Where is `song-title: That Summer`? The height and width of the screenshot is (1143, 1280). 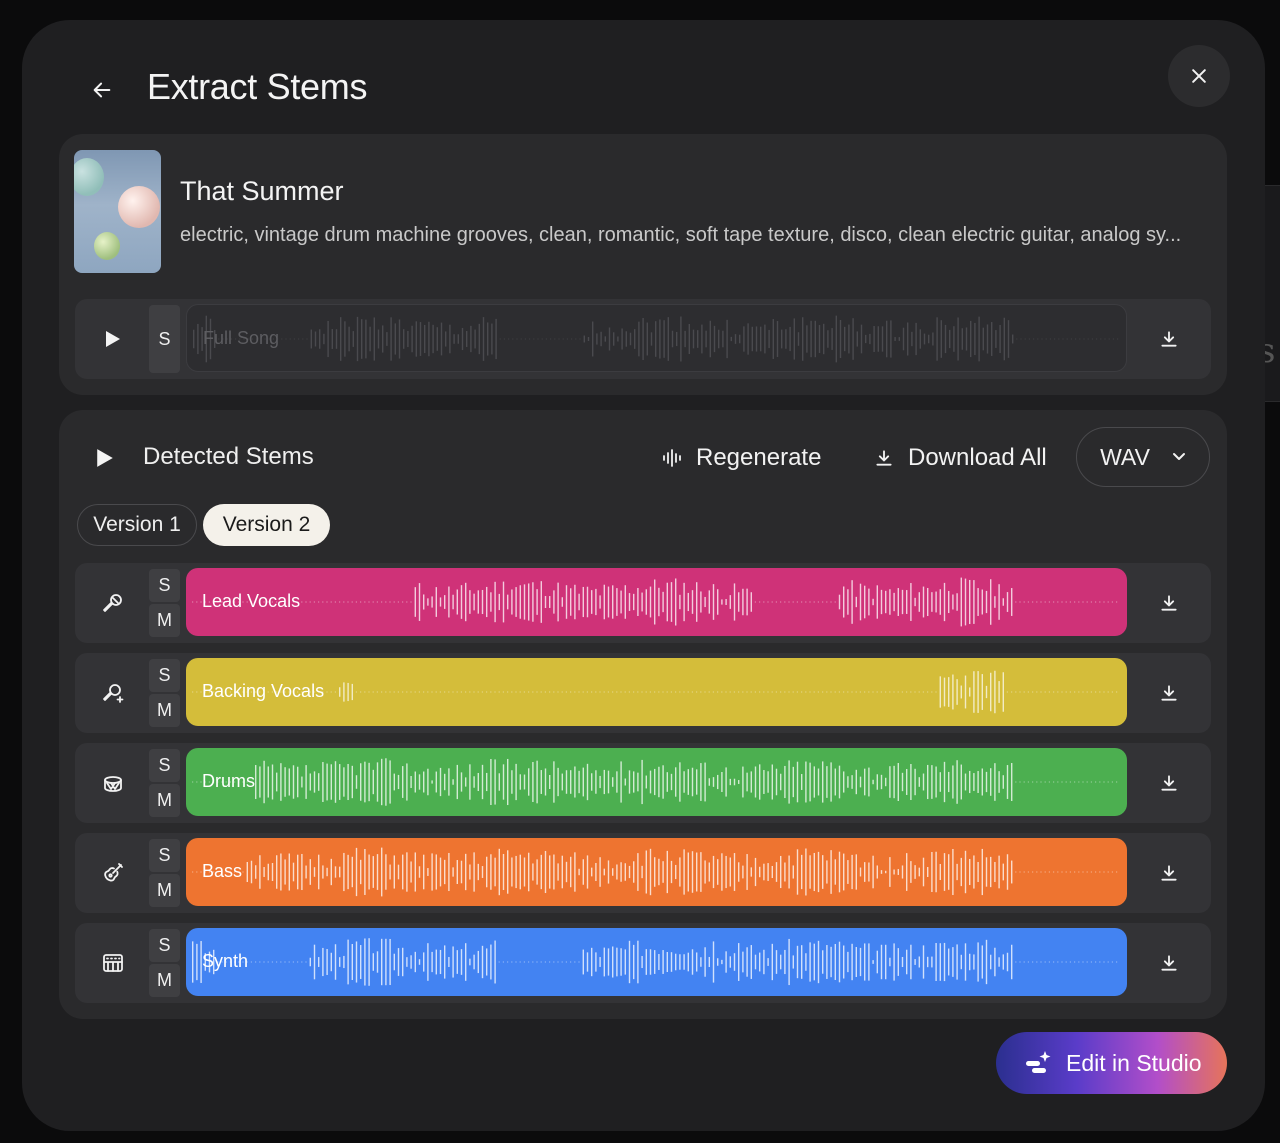
song-title: That Summer is located at coordinates (262, 191).